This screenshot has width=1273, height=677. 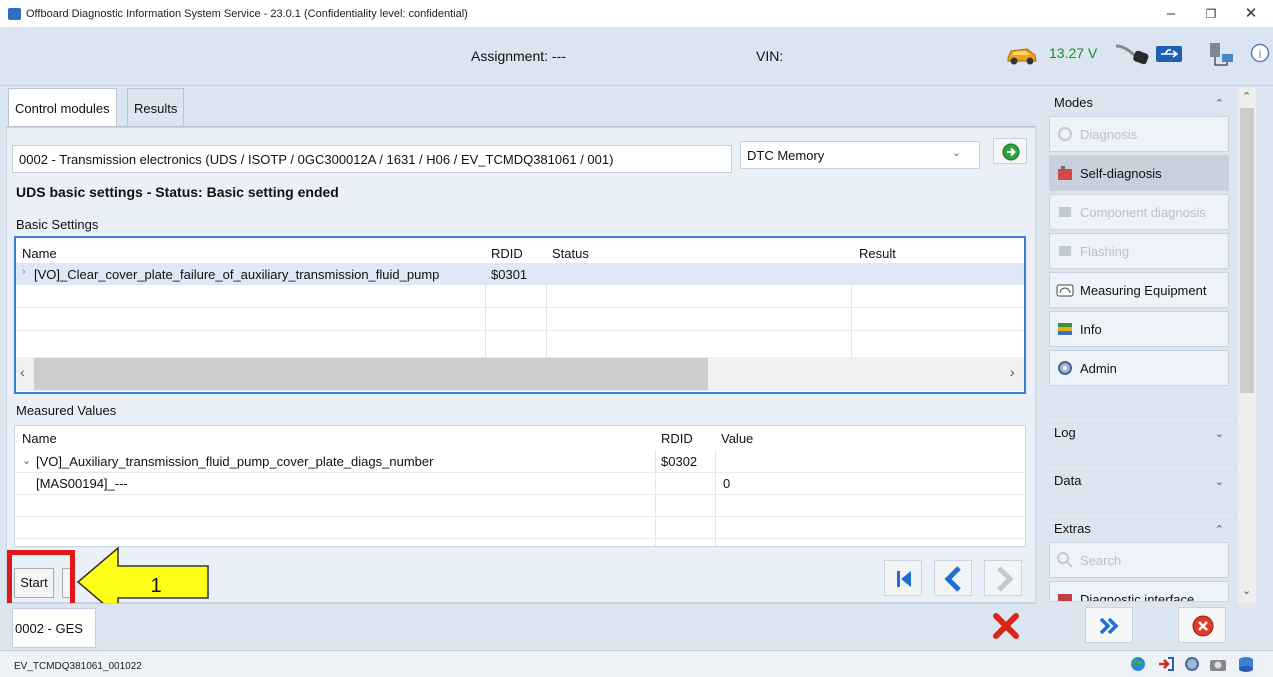 I want to click on scroll-up-icon: ⌃, so click(x=1246, y=96).